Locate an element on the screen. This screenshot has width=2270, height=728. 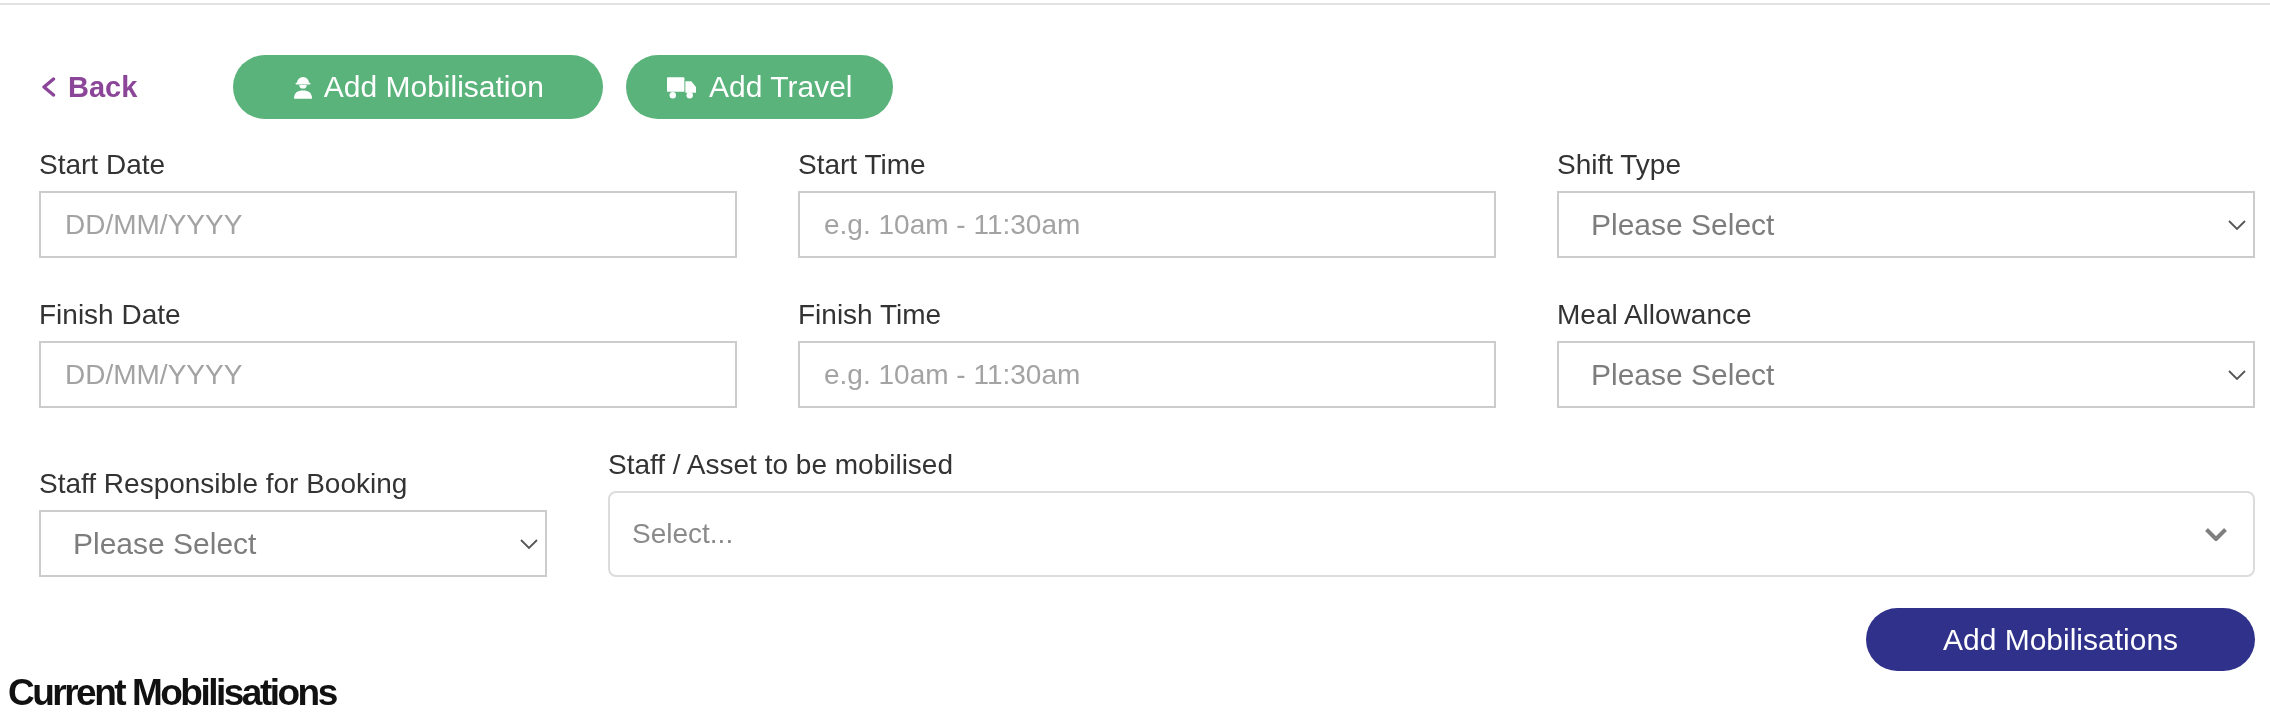
back-link: Back is located at coordinates (88, 87).